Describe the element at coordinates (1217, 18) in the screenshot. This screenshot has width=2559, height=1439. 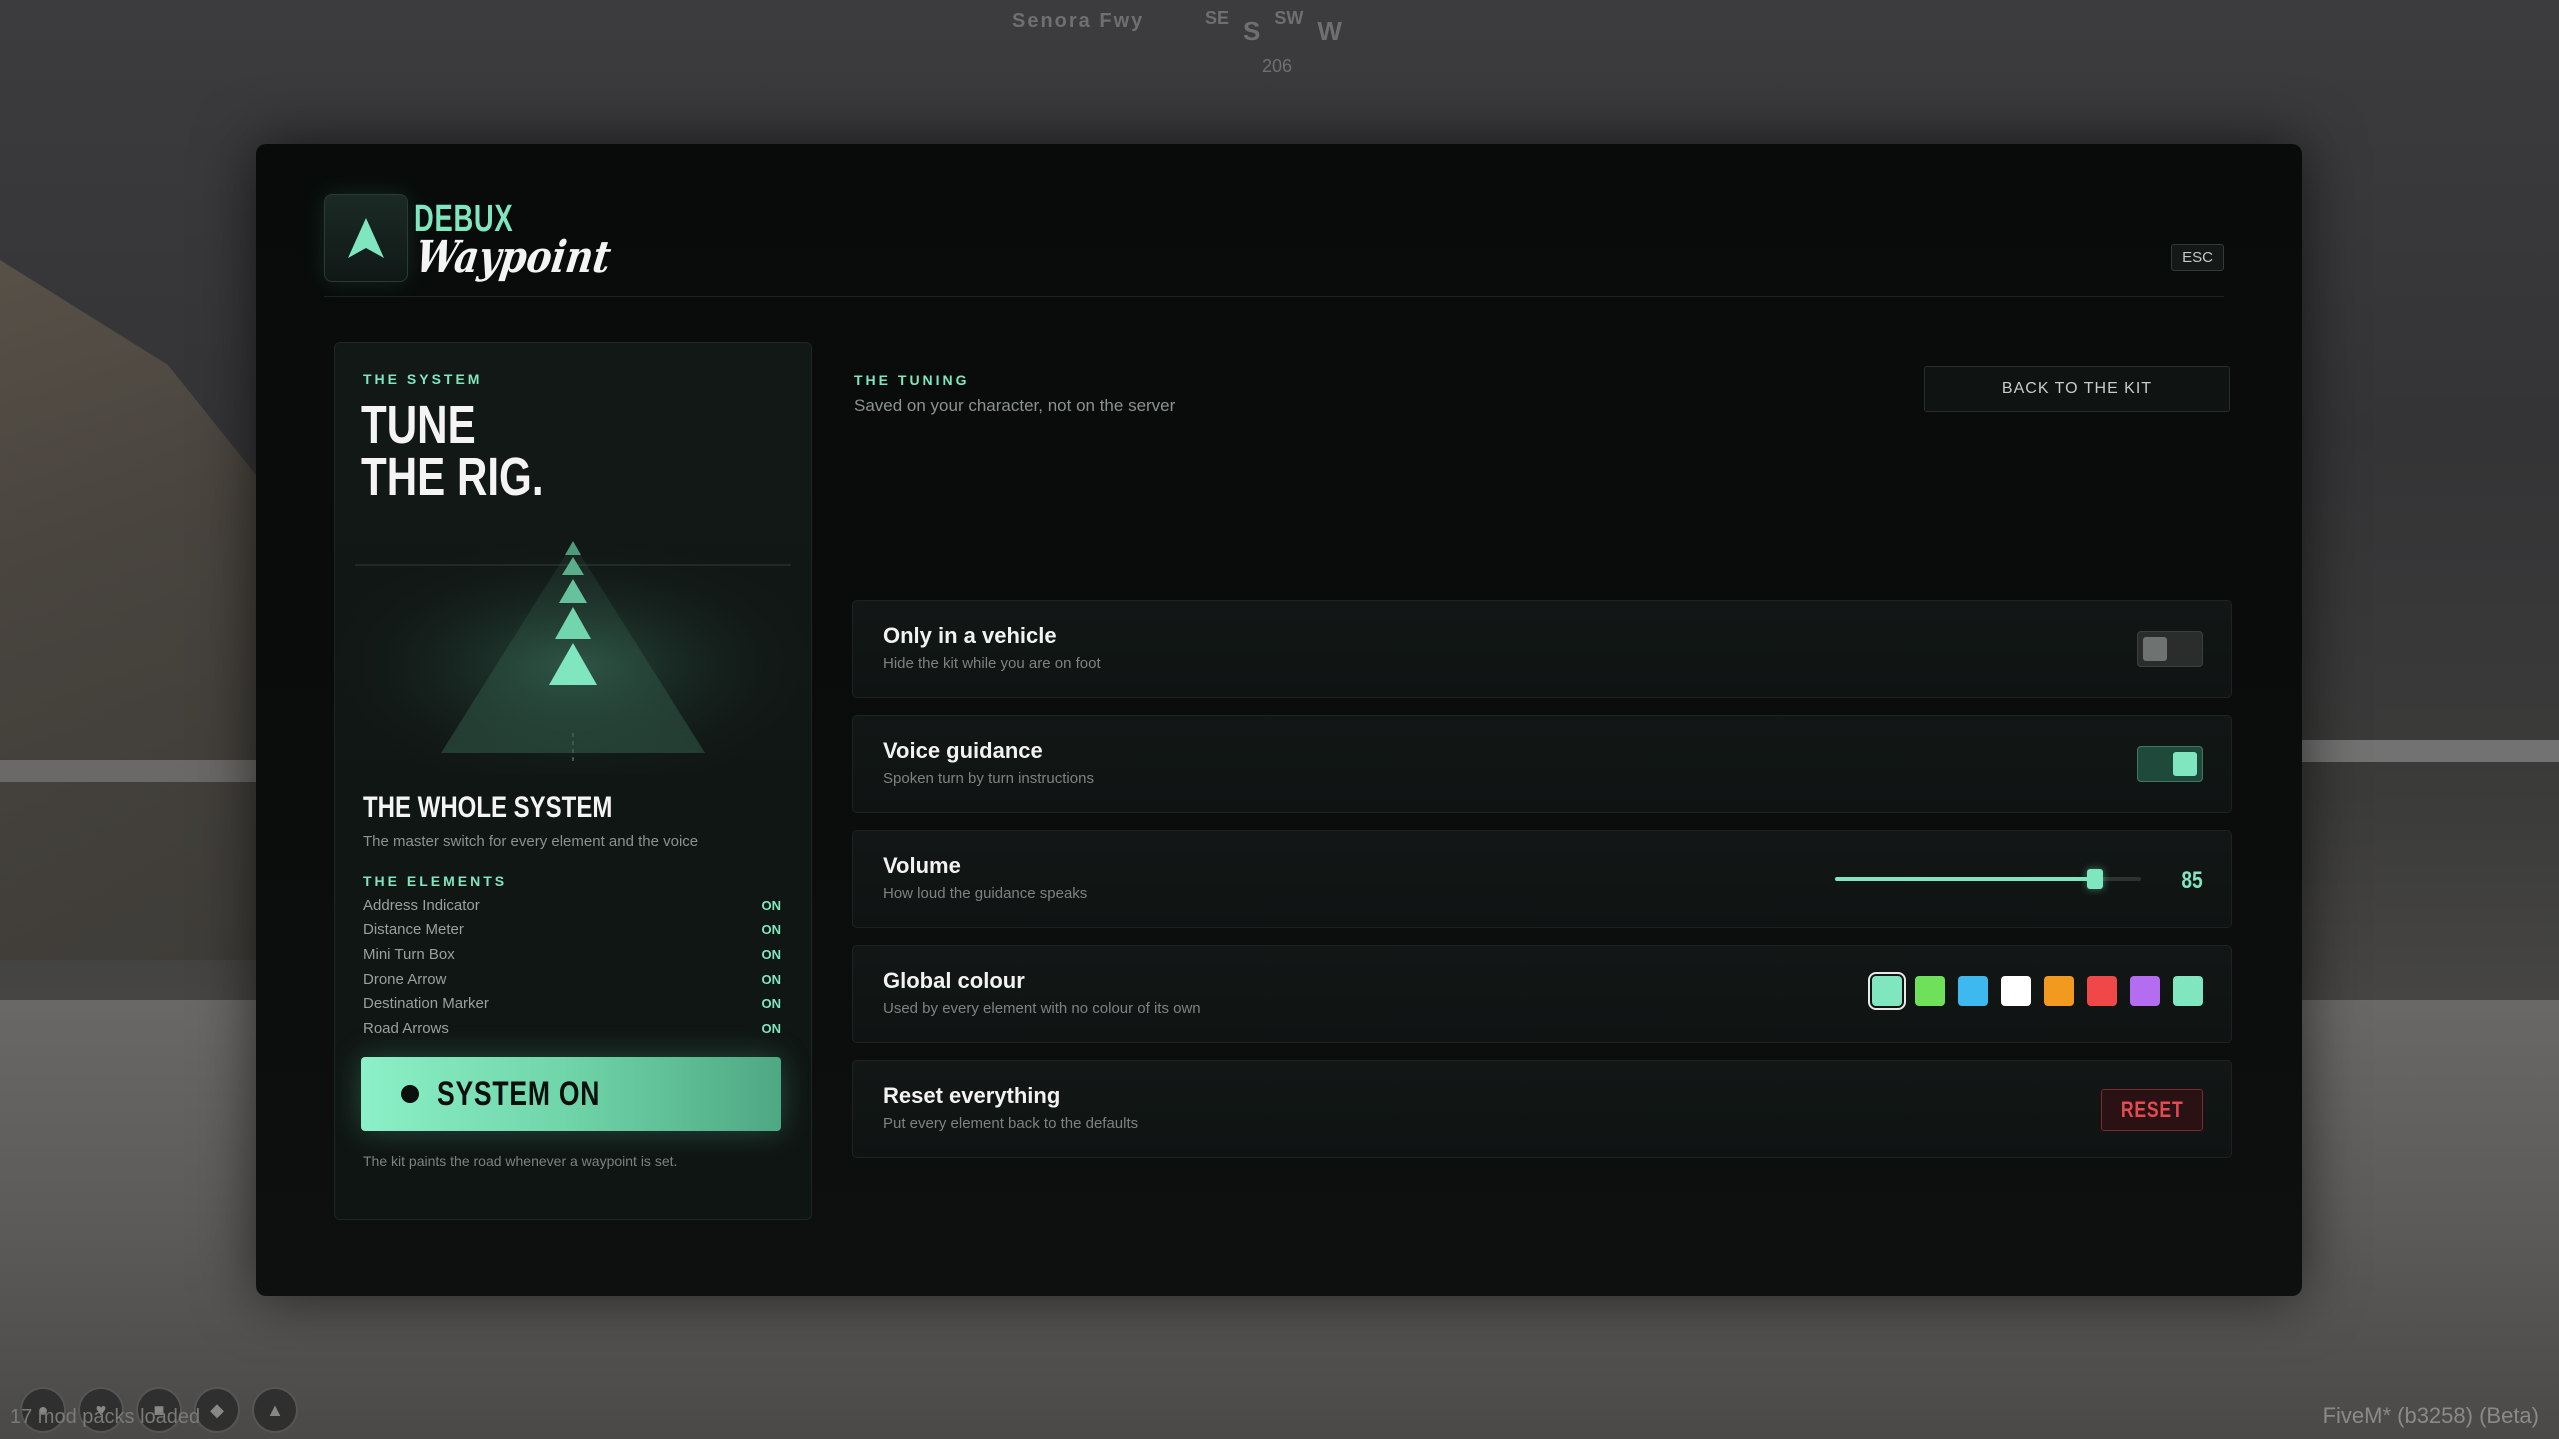
I see `compass-se: SE` at that location.